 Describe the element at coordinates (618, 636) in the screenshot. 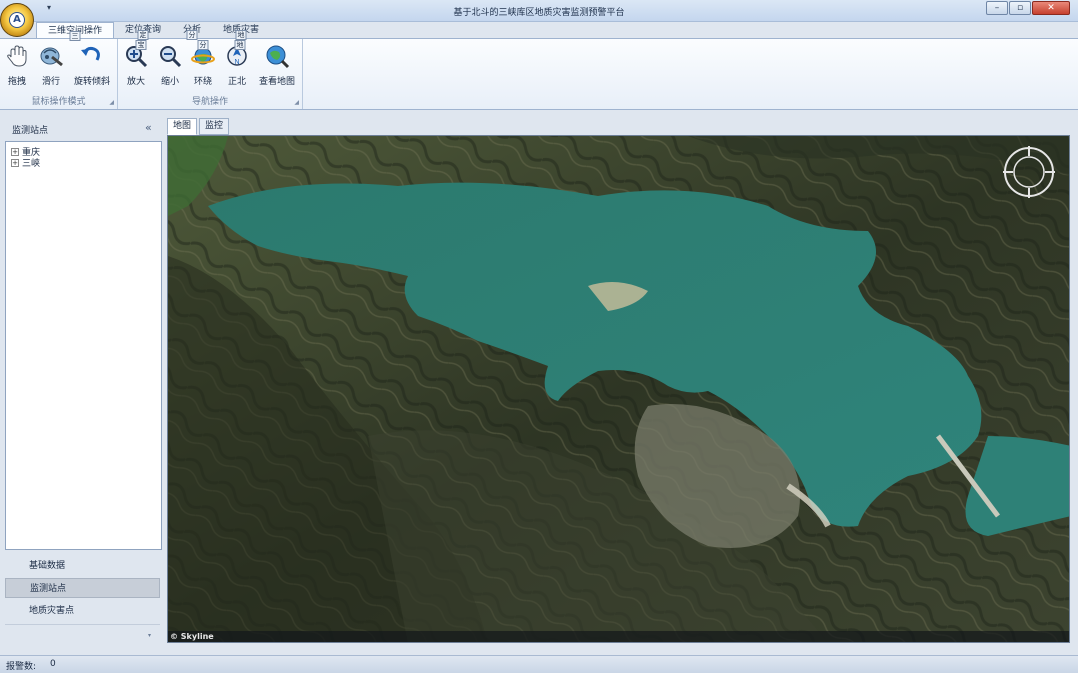

I see `attribution-bar` at that location.